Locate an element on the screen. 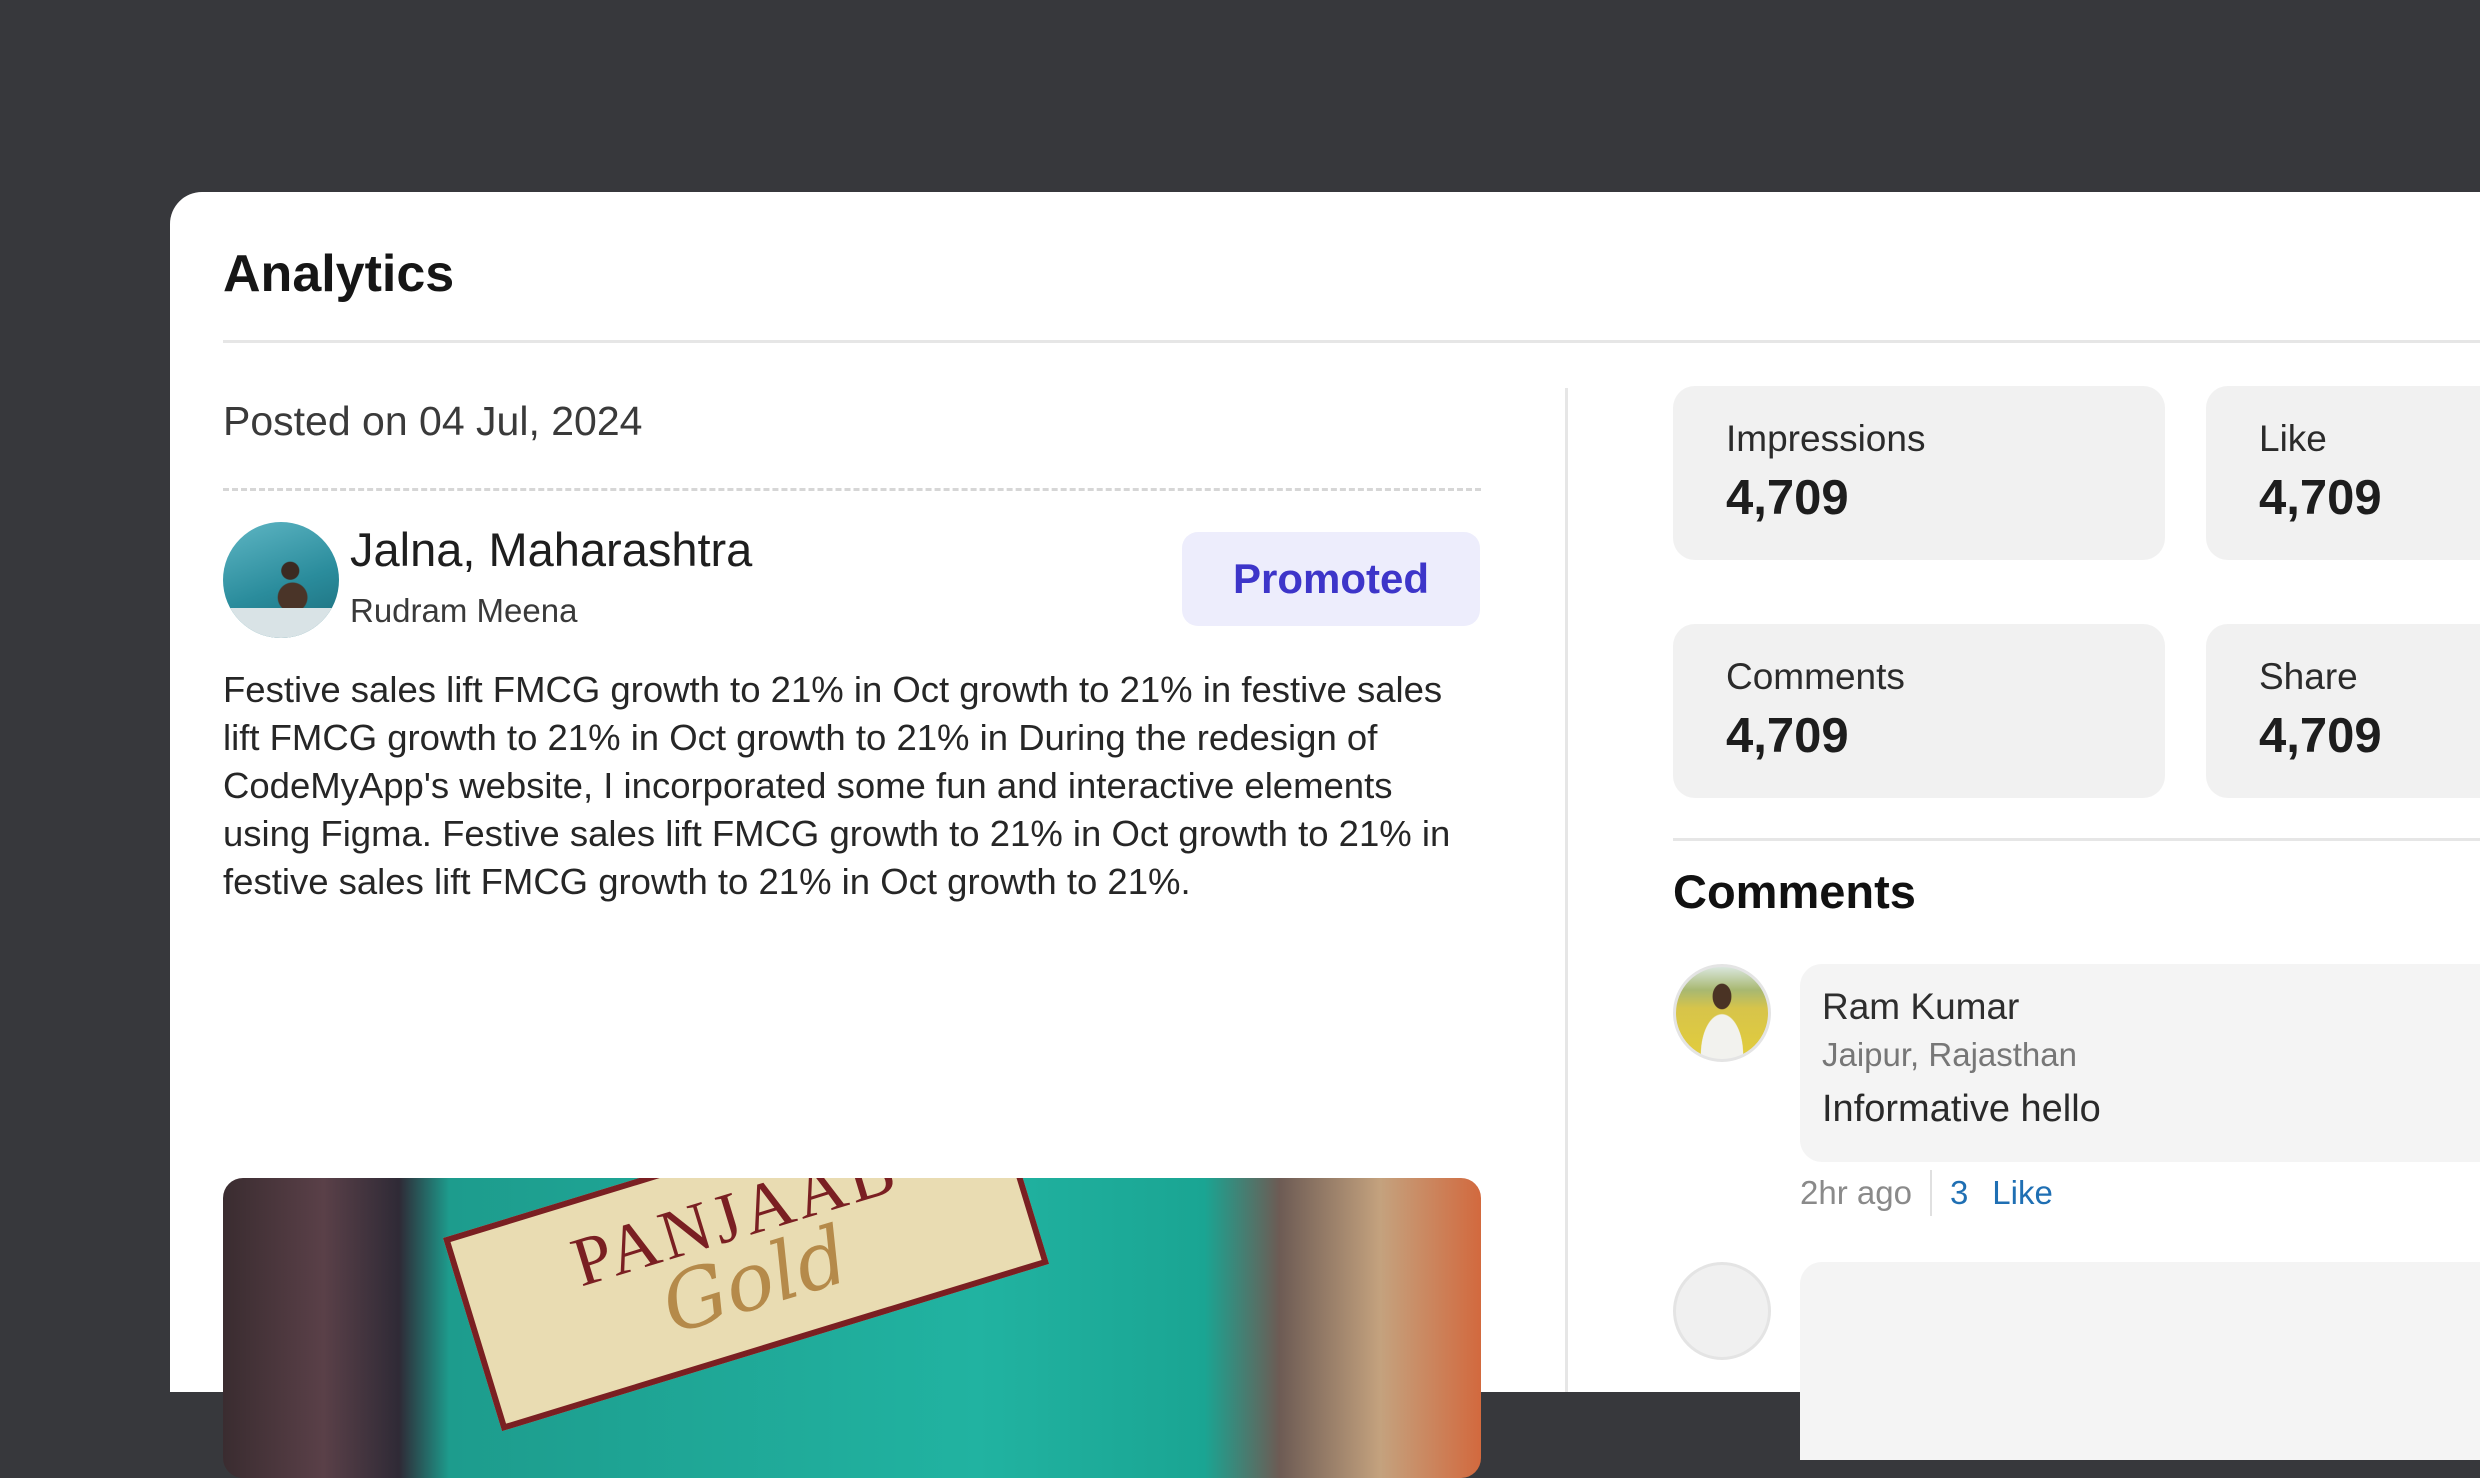 This screenshot has width=2480, height=1478. stat-card-comments: Comments 4,709 is located at coordinates (1919, 711).